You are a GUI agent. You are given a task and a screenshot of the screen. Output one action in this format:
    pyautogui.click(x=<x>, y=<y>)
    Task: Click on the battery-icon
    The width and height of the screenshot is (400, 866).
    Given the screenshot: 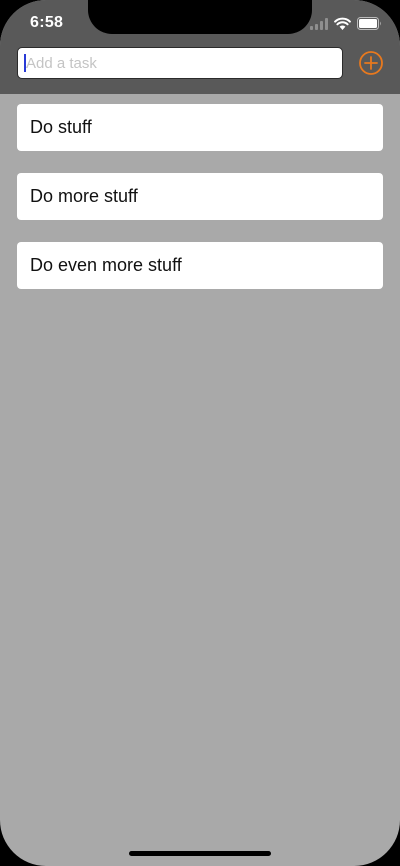 What is the action you would take?
    pyautogui.click(x=369, y=23)
    